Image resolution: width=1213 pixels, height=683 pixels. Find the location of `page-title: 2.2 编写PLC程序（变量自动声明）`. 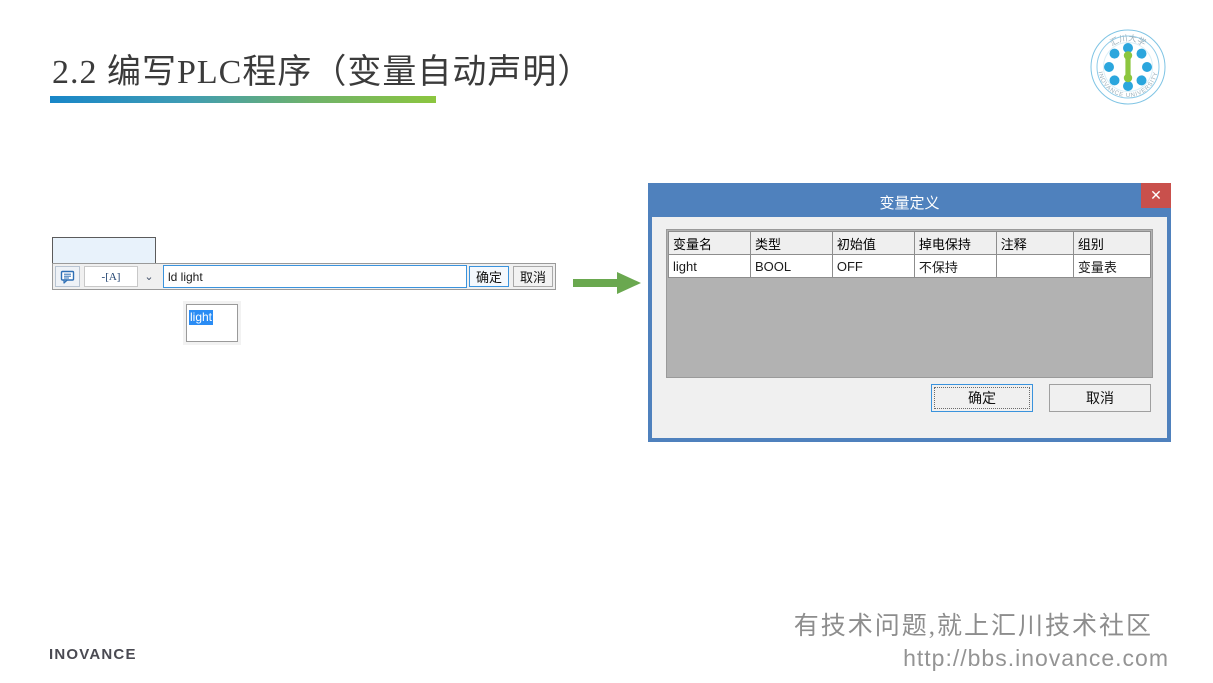

page-title: 2.2 编写PLC程序（变量自动声明） is located at coordinates (322, 72).